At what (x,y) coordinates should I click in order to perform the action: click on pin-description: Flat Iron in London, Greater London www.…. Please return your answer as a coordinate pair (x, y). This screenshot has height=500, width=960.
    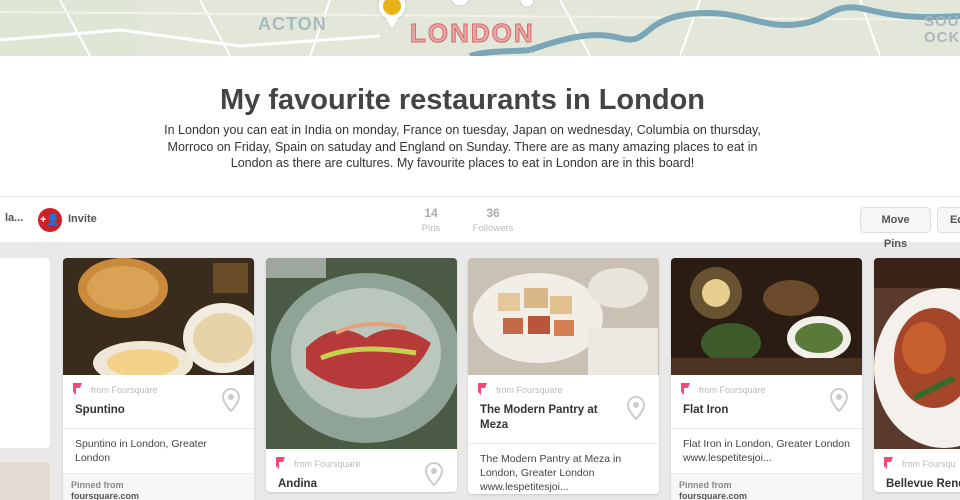
    Looking at the image, I should click on (766, 451).